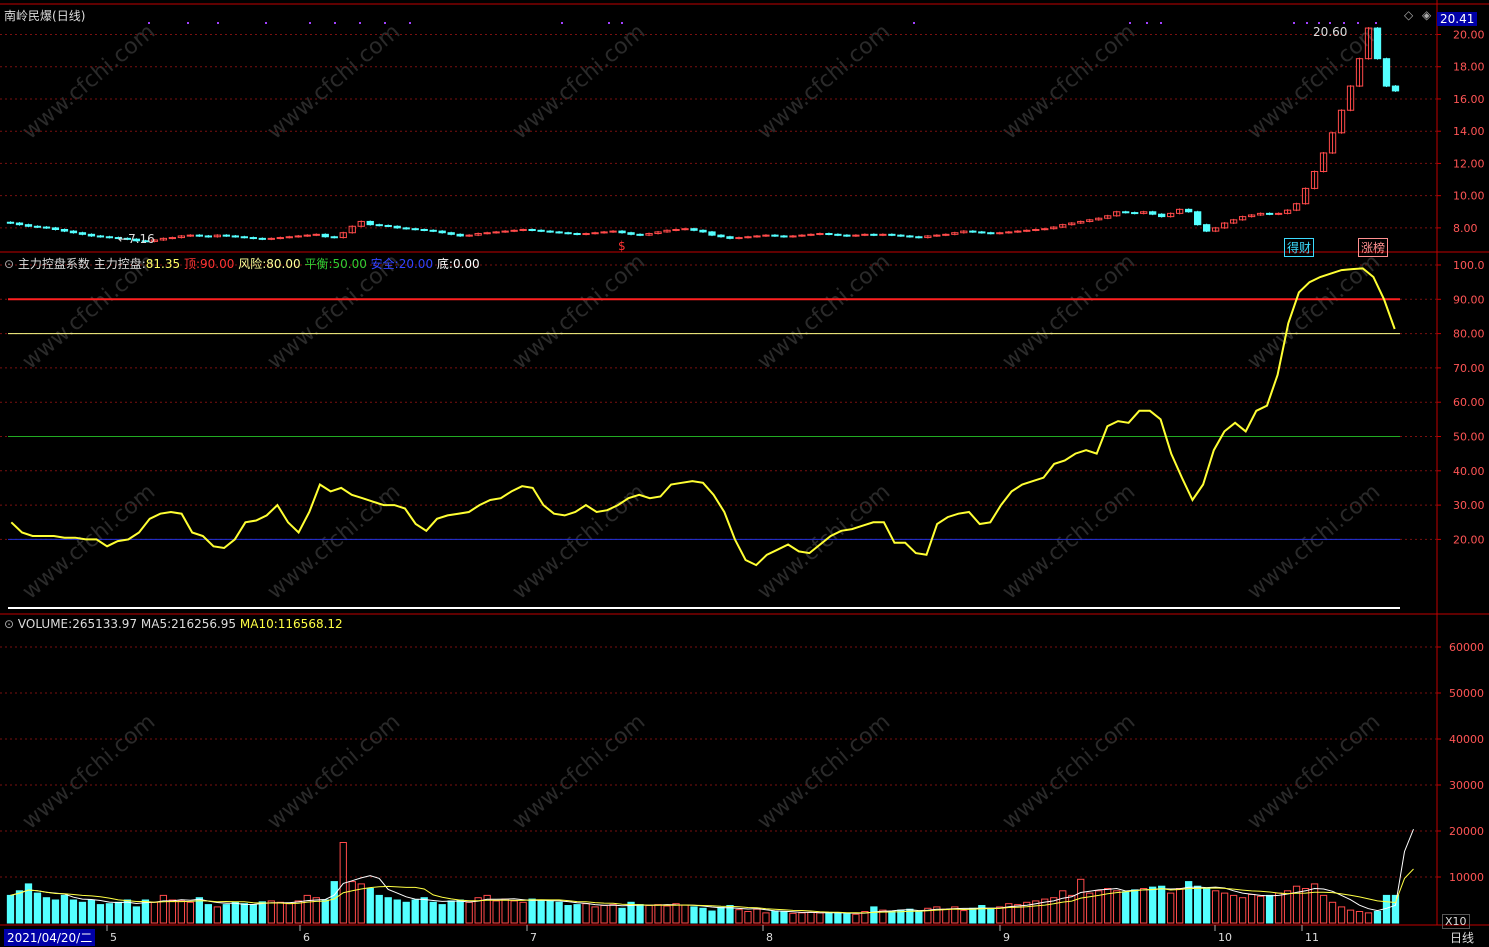  I want to click on event-tag-2: 涨榜, so click(1373, 247).